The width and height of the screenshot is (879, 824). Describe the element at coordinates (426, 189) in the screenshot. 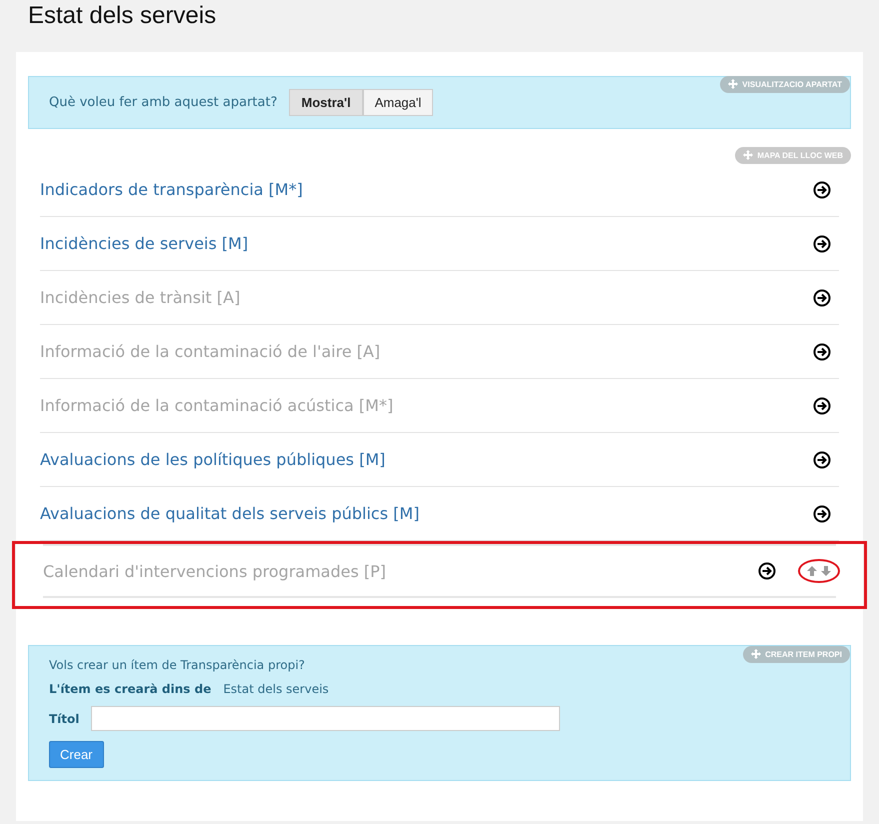

I see `sitemap-link: Indicadors de transparència [M*]` at that location.